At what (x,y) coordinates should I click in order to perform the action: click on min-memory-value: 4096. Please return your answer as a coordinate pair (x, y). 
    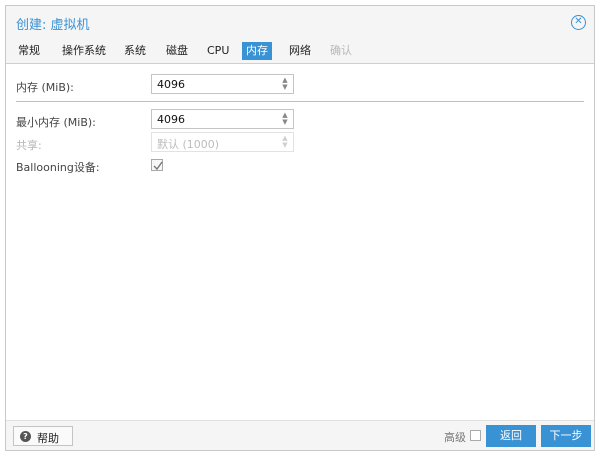
    Looking at the image, I should click on (171, 119).